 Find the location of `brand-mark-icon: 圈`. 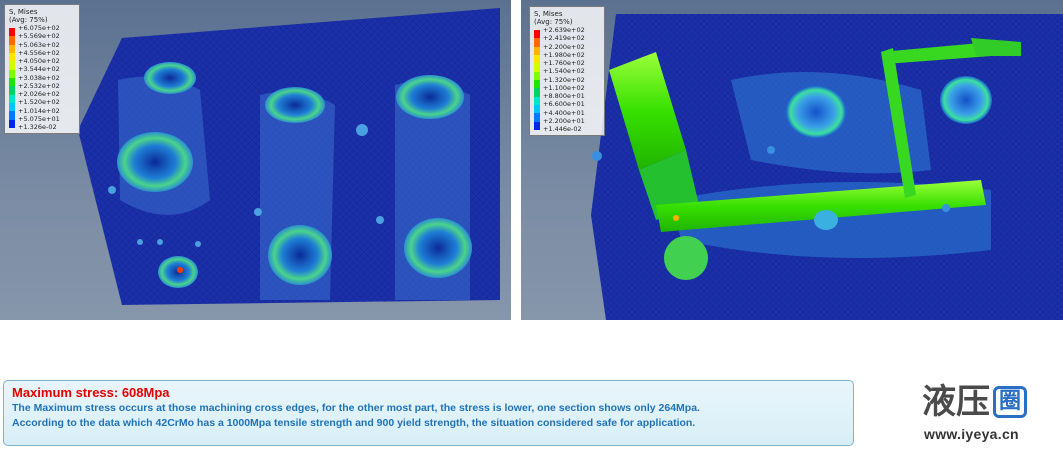

brand-mark-icon: 圈 is located at coordinates (1010, 402).